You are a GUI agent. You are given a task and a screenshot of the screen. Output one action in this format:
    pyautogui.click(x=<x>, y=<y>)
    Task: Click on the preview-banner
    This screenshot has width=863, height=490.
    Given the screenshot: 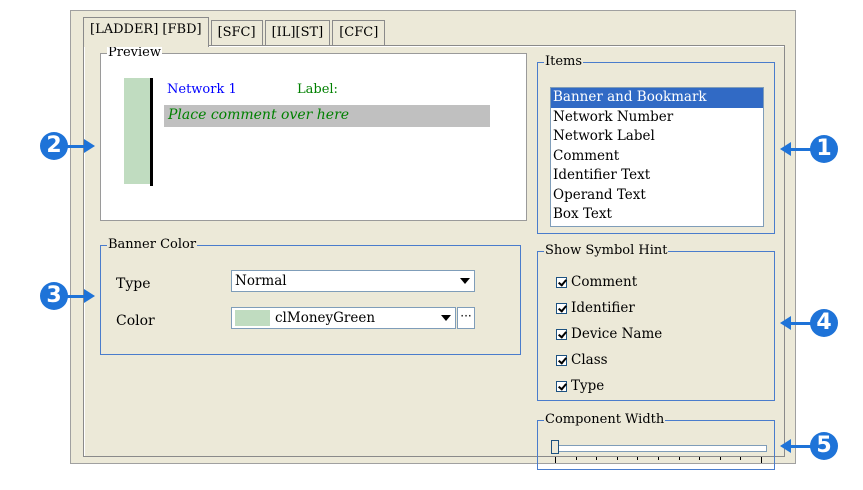 What is the action you would take?
    pyautogui.click(x=137, y=131)
    